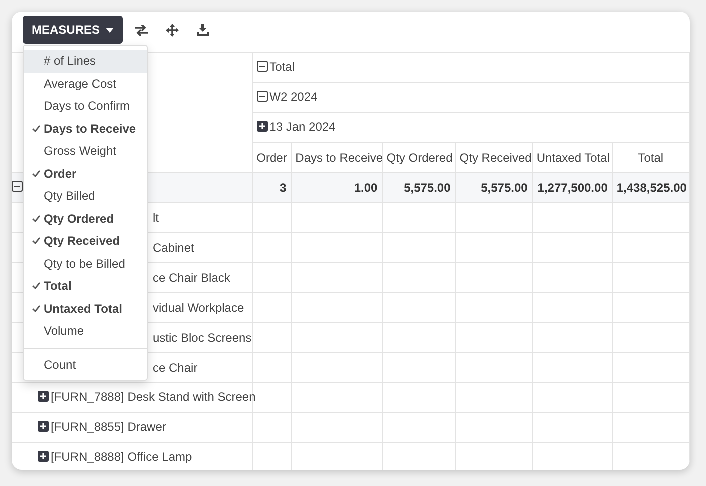  I want to click on total-value: 1,277,500.00, so click(573, 187).